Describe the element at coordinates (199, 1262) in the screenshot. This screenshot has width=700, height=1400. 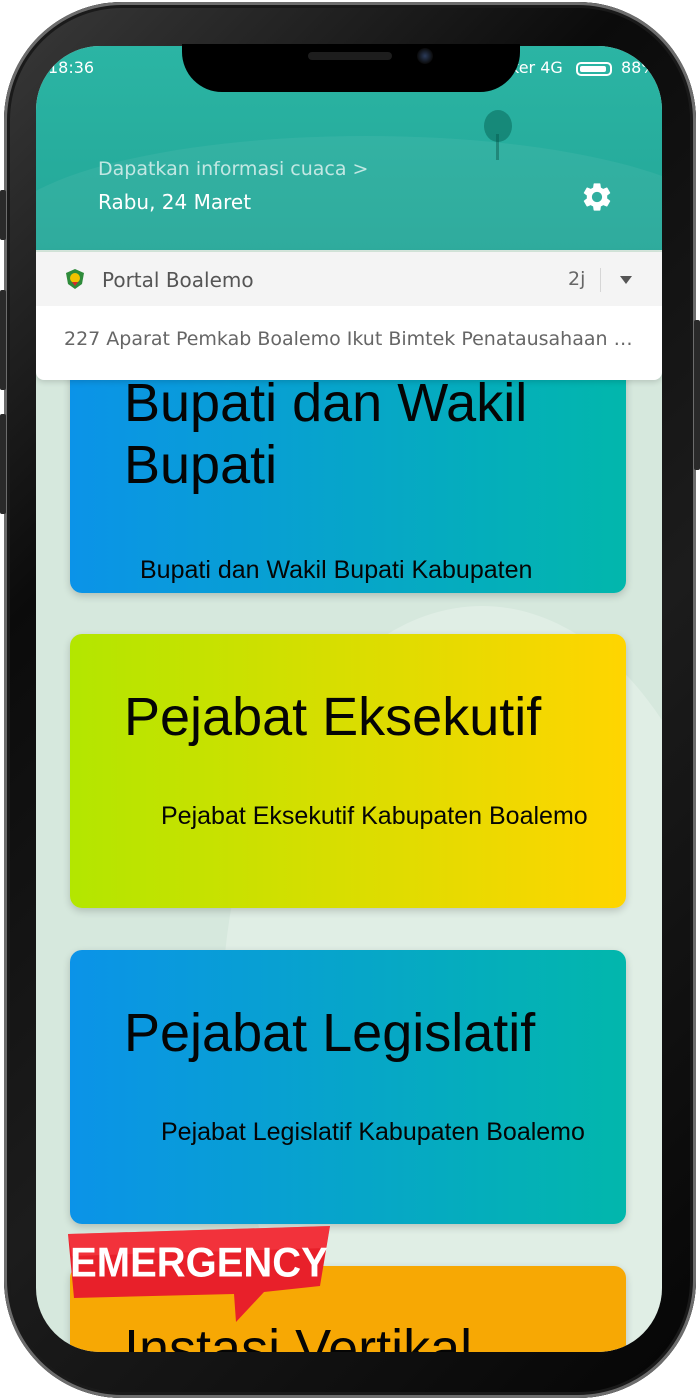
I see `emergency-label: EMERGENCY` at that location.